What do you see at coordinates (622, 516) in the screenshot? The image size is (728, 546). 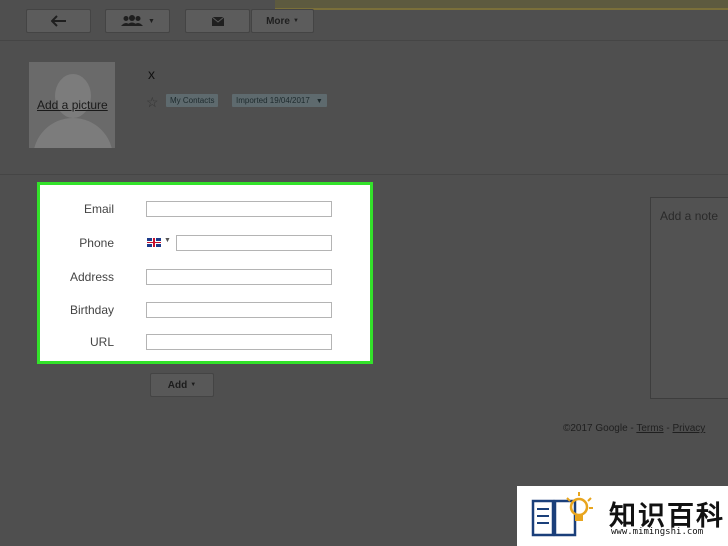 I see `watermark: 知识百科 www.mimingshi.com` at bounding box center [622, 516].